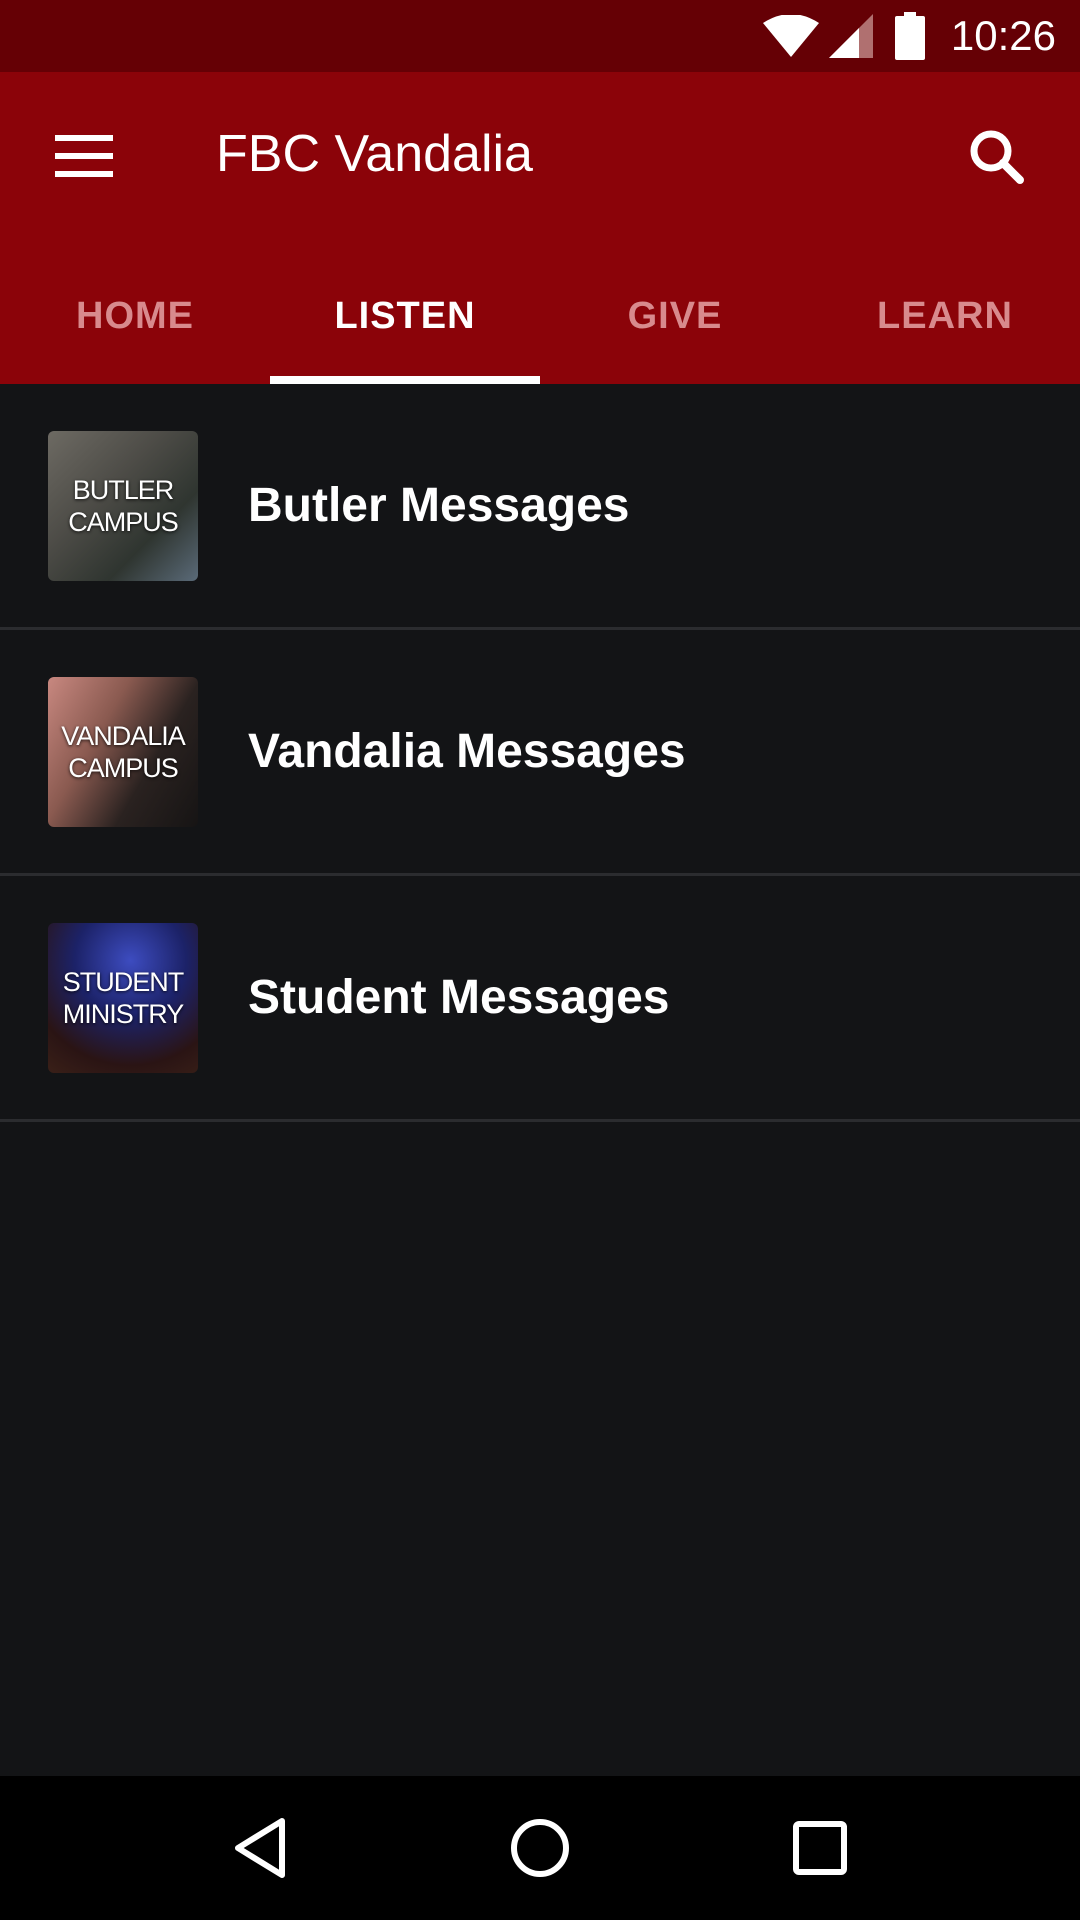 Image resolution: width=1080 pixels, height=1920 pixels. I want to click on back-icon, so click(260, 1848).